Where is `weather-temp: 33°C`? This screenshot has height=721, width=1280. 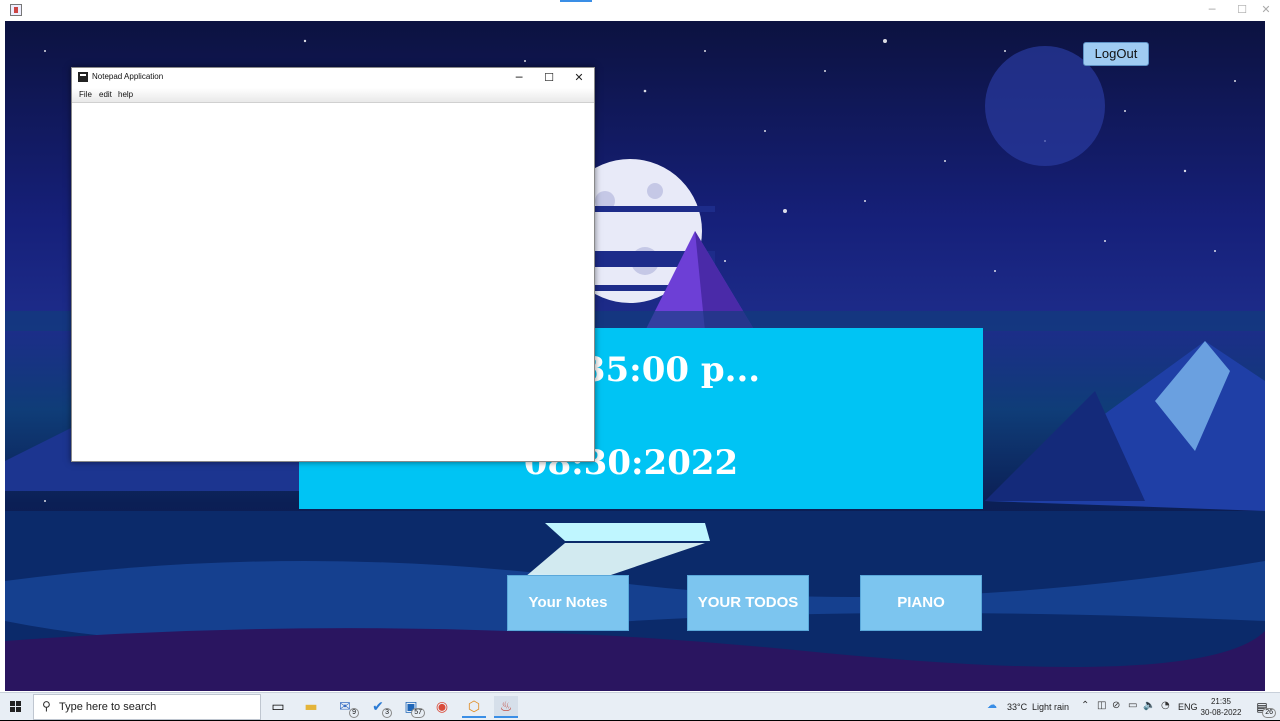
weather-temp: 33°C is located at coordinates (1017, 707).